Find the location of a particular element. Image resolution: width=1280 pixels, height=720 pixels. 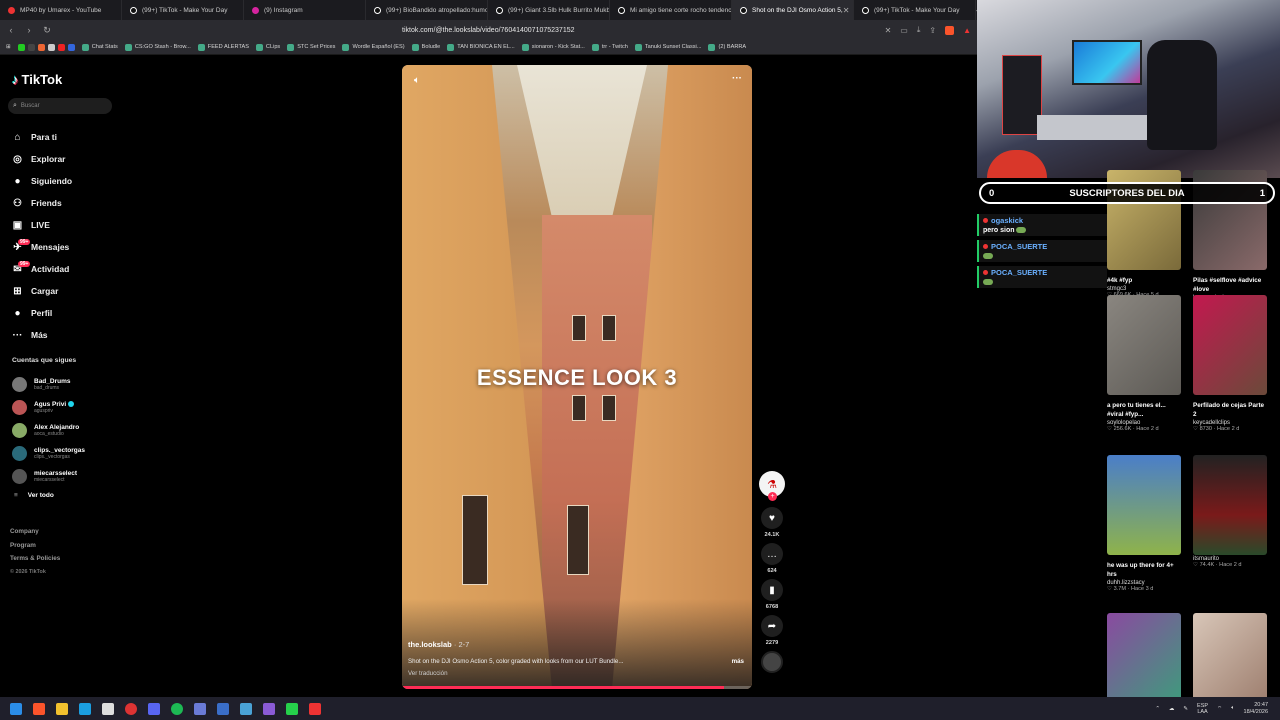

search-input: ⌕ Buscar is located at coordinates (60, 106).